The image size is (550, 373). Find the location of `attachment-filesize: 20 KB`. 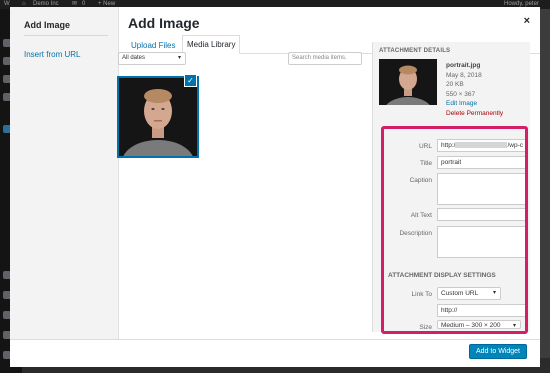

attachment-filesize: 20 KB is located at coordinates (455, 84).